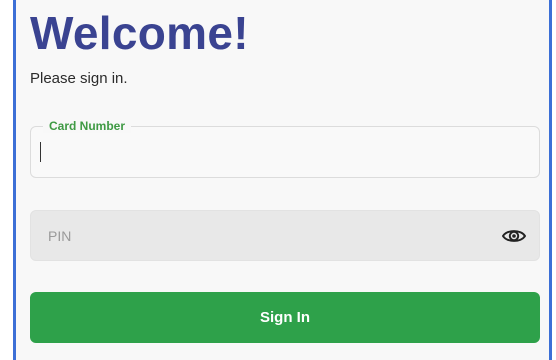 The image size is (556, 360). I want to click on eye-icon, so click(514, 236).